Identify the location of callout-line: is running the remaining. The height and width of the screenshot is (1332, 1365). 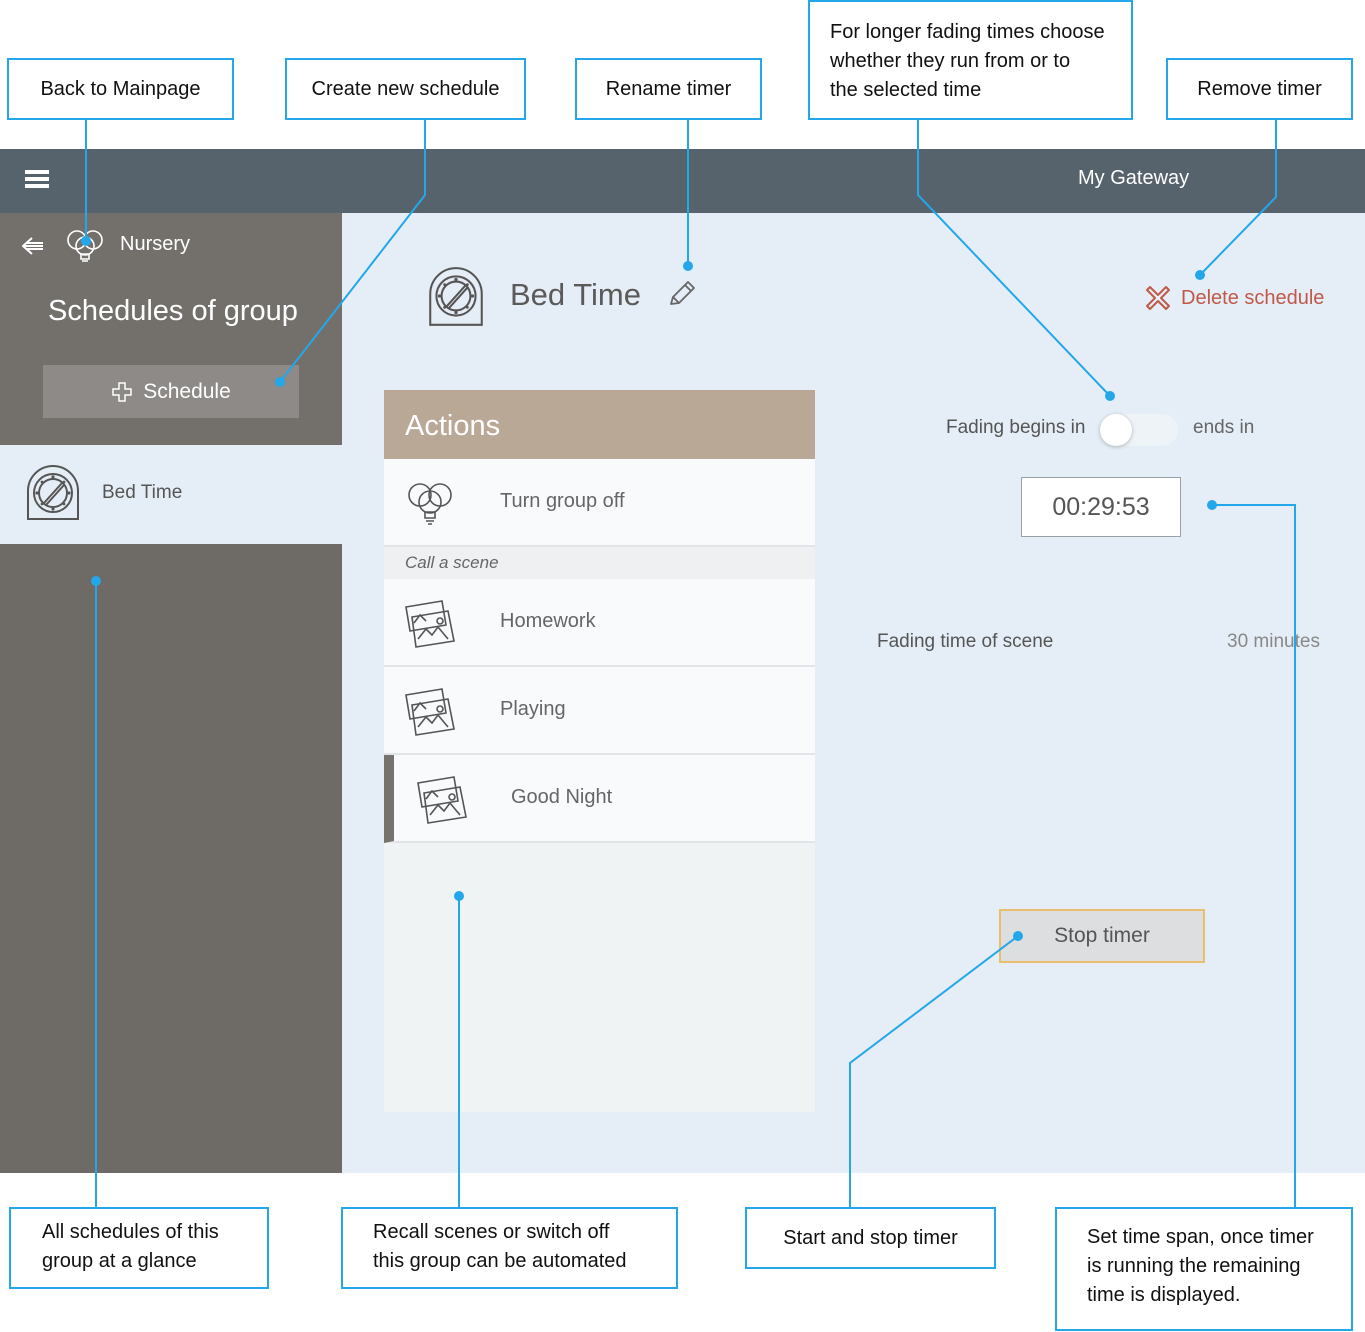
(1194, 1266).